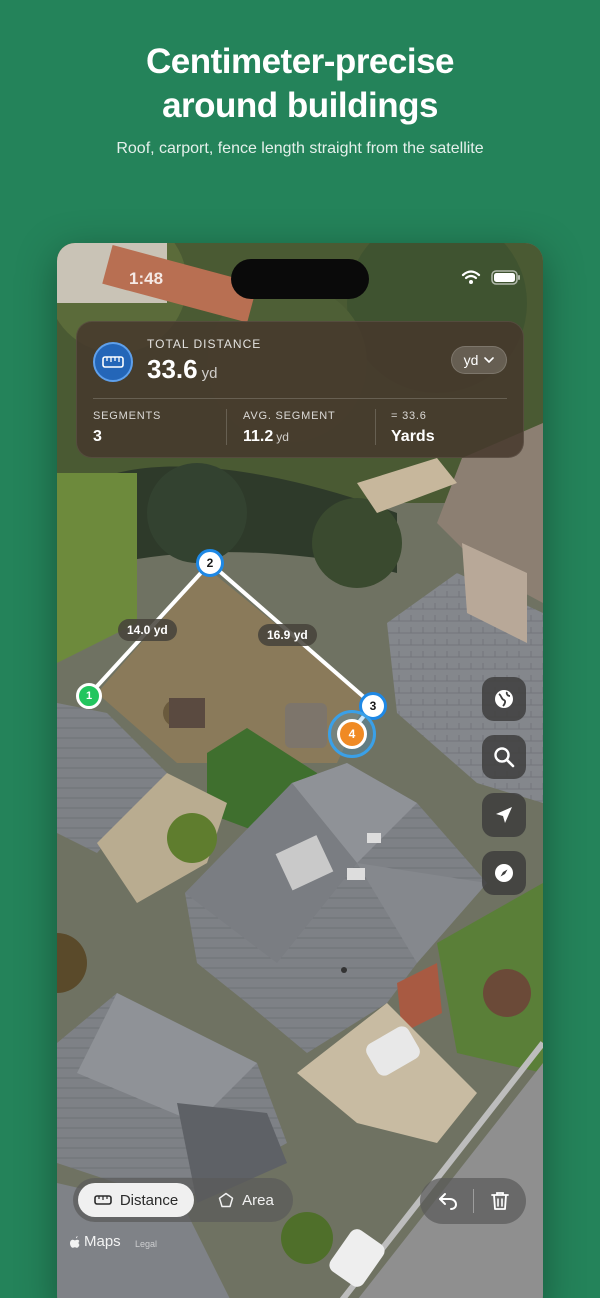 This screenshot has height=1298, width=600. What do you see at coordinates (300, 279) in the screenshot?
I see `dynamic-island` at bounding box center [300, 279].